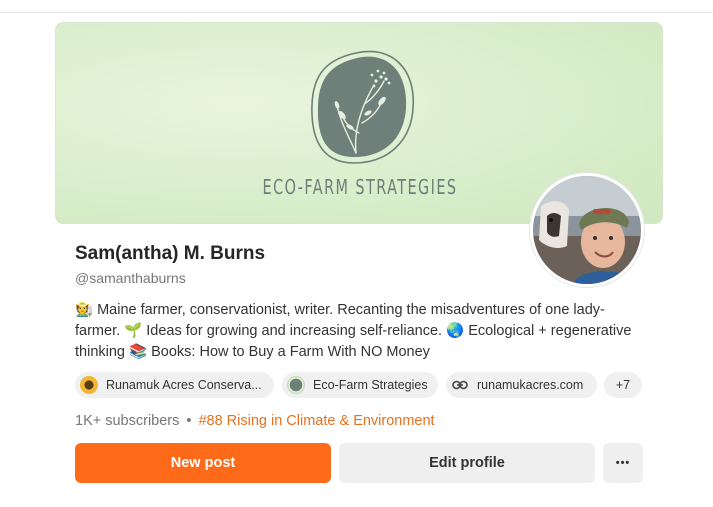 The height and width of the screenshot is (507, 713). Describe the element at coordinates (455, 331) in the screenshot. I see `globe-emoji-icon: 🌏` at that location.